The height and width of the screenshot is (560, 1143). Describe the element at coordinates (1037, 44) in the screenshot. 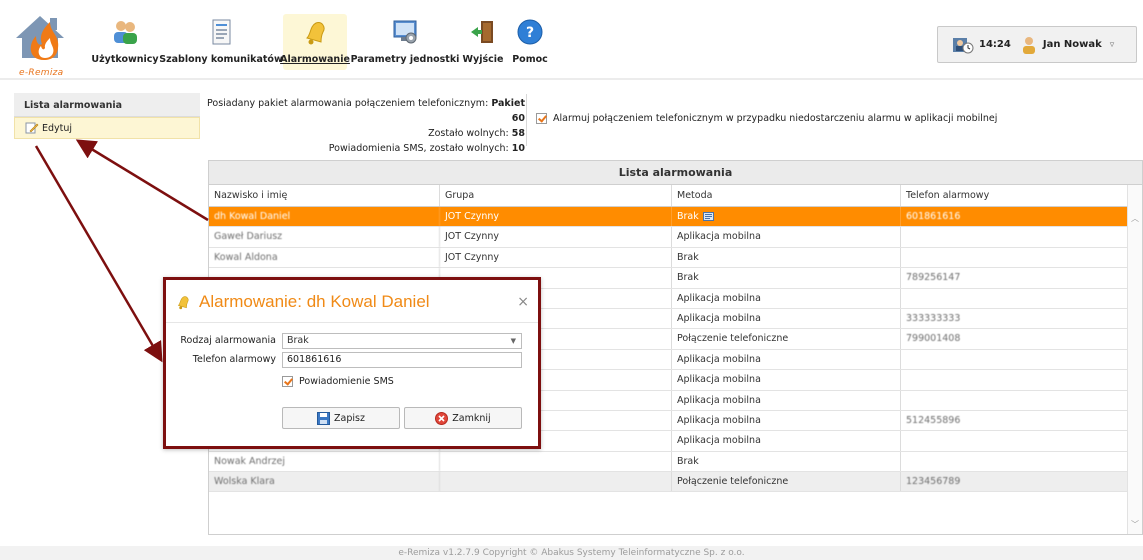

I see `user-menu: 14:24 Jan Nowak ▿` at that location.